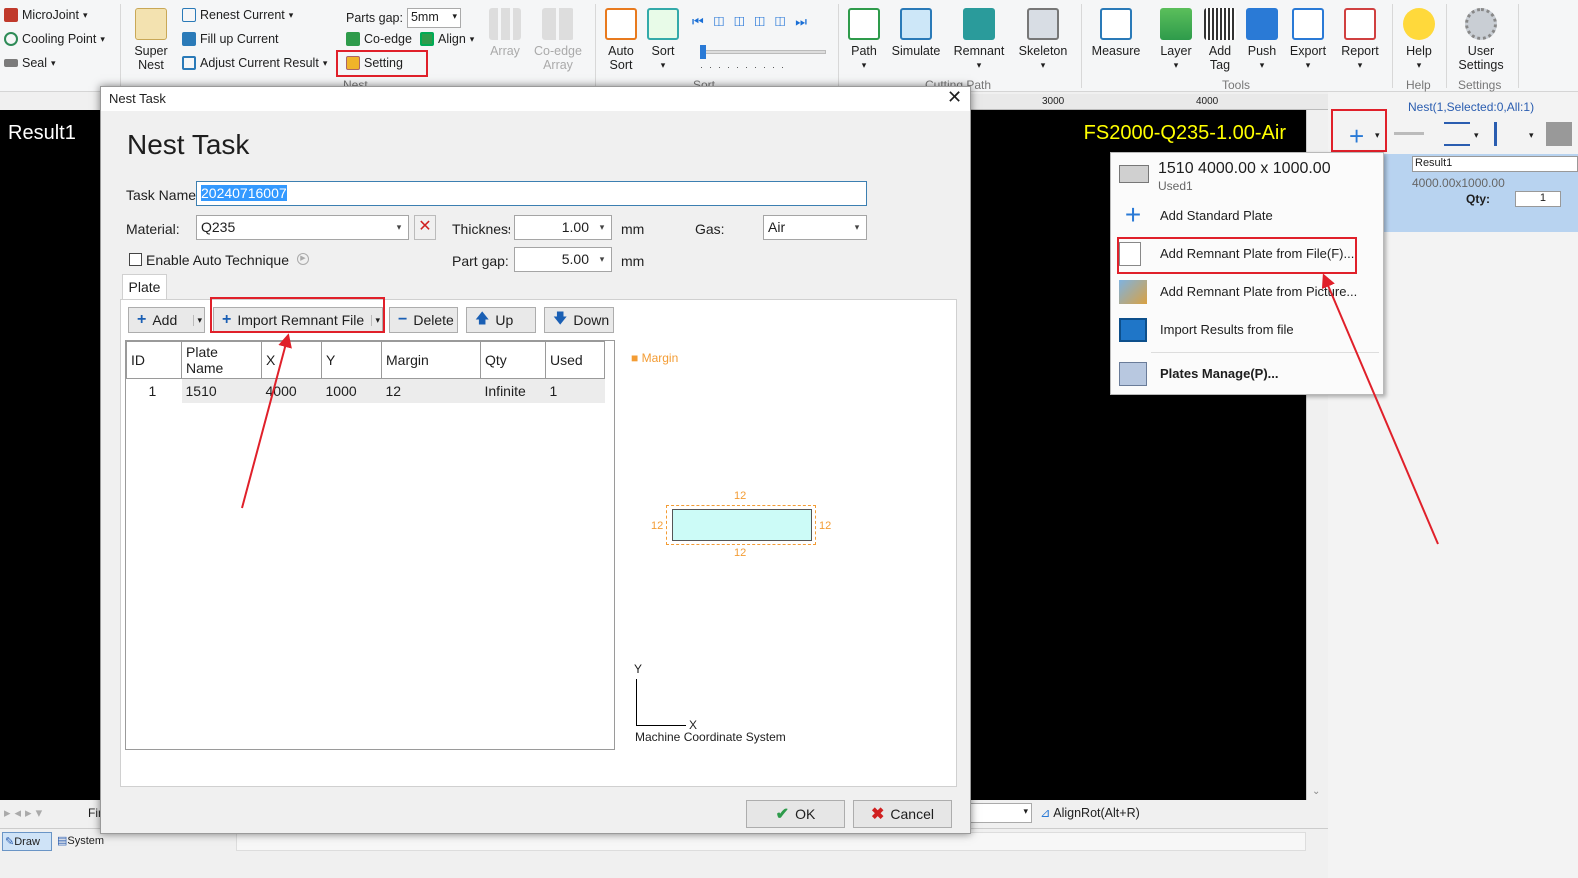 This screenshot has height=878, width=1578. I want to click on arrow-to-import, so click(266, 421).